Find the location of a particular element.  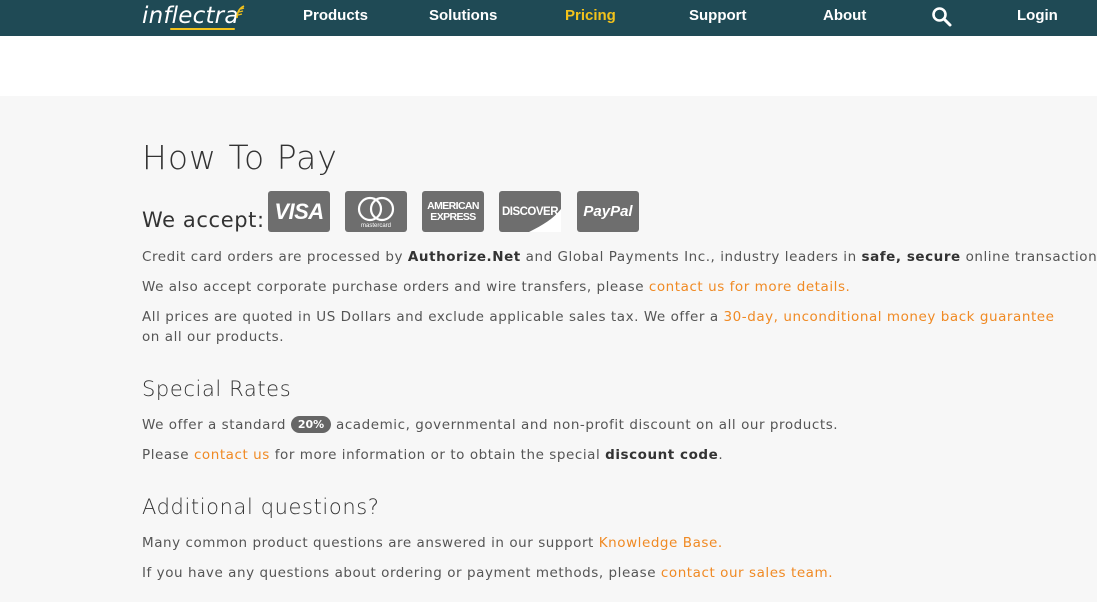

nav-products: Products is located at coordinates (335, 15).